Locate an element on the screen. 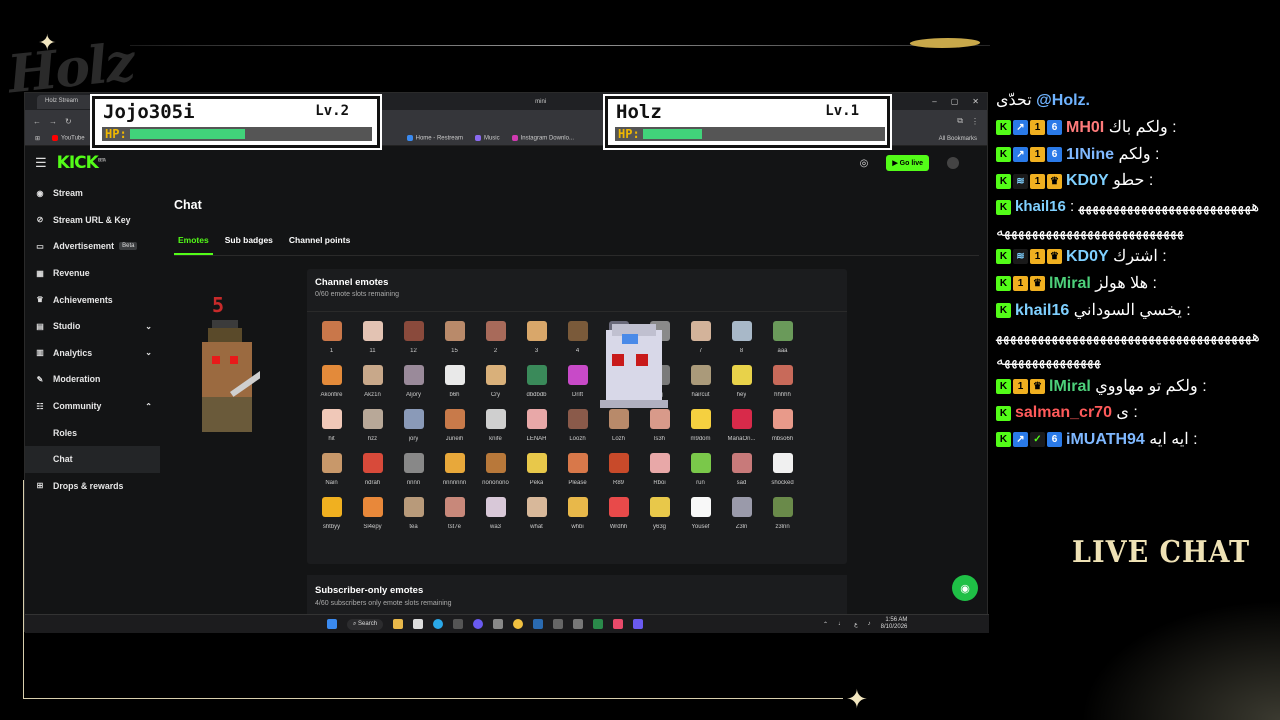 Image resolution: width=1280 pixels, height=720 pixels. chat-username: 1INine is located at coordinates (1090, 154).